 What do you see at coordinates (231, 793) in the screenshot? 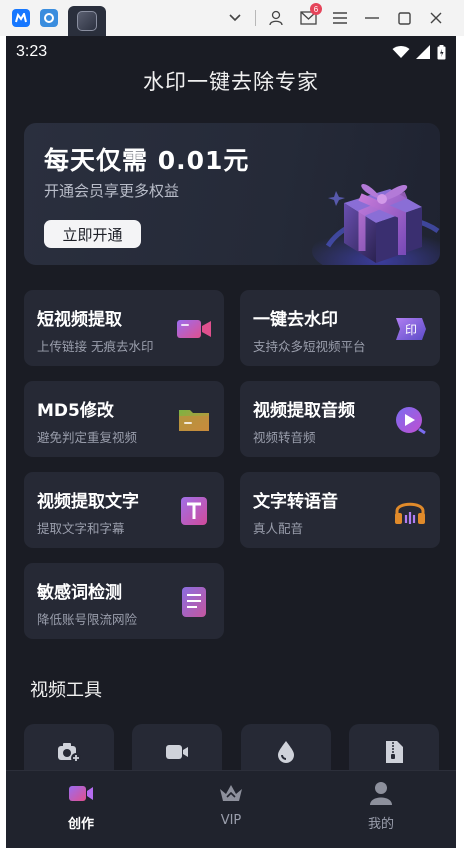
I see `crown-icon` at bounding box center [231, 793].